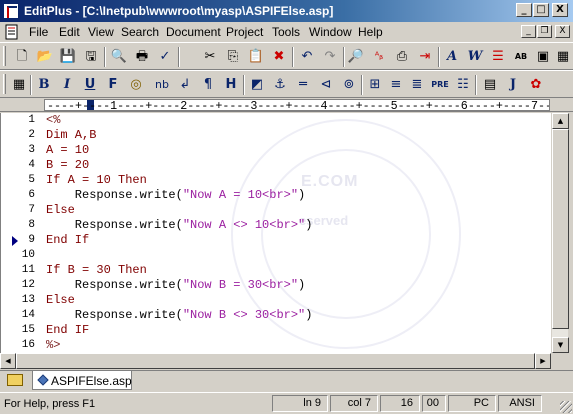 The width and height of the screenshot is (573, 414). Describe the element at coordinates (452, 57) in the screenshot. I see `font-icon: A` at that location.